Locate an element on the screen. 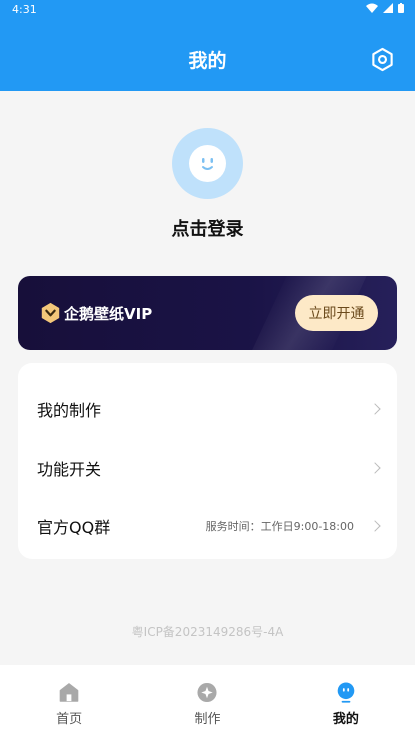  tab-label: 制作 is located at coordinates (207, 719).